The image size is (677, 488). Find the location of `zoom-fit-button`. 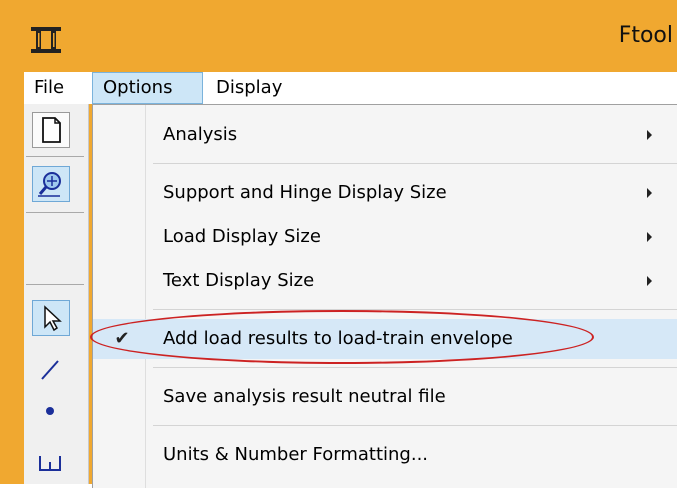

zoom-fit-button is located at coordinates (51, 184).